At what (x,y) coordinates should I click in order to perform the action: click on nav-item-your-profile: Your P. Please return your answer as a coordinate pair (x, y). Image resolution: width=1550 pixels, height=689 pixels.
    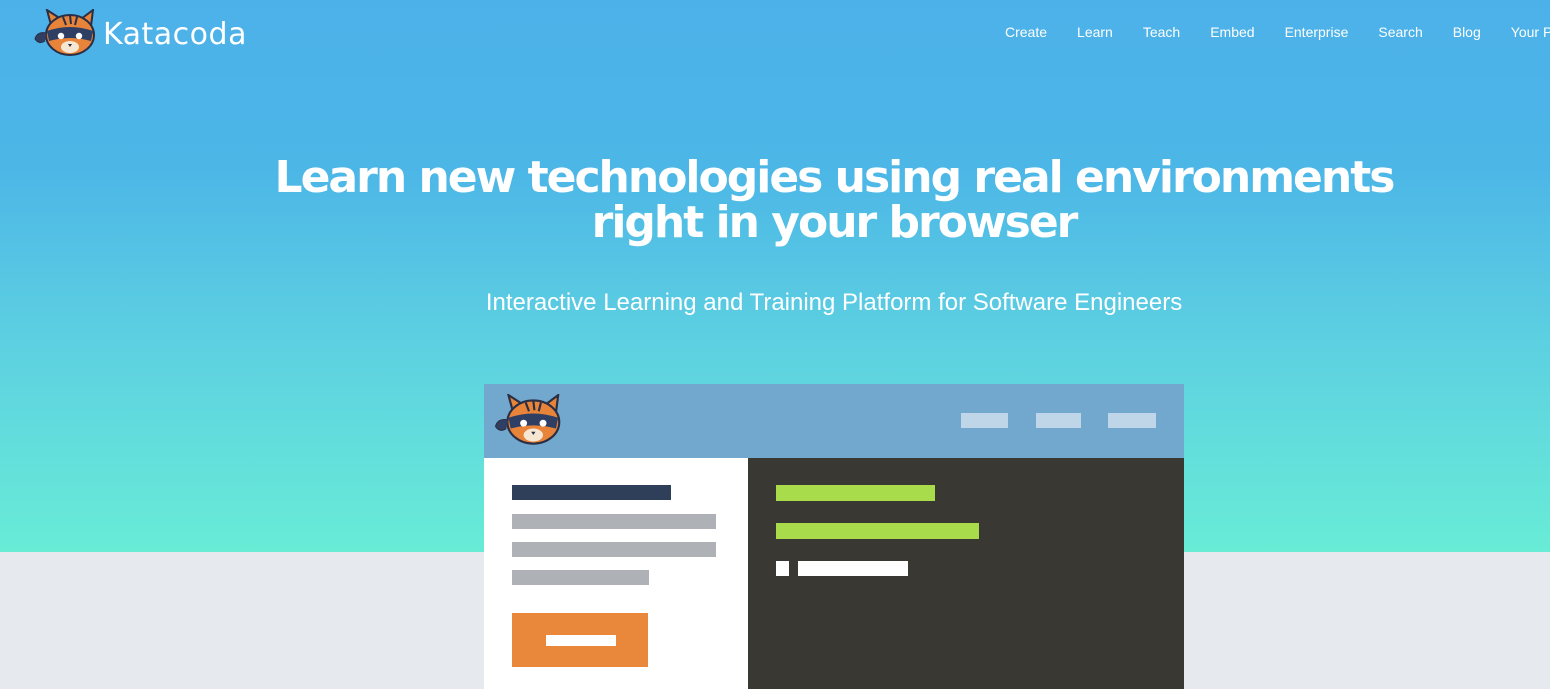
    Looking at the image, I should click on (1530, 32).